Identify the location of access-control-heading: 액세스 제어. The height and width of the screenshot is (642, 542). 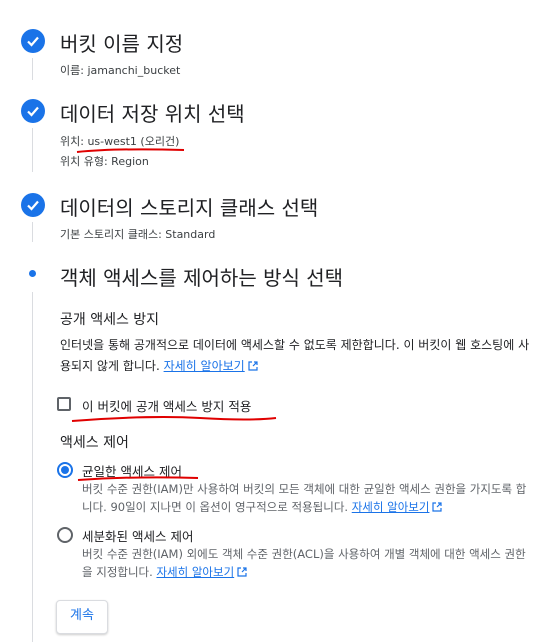
(94, 443).